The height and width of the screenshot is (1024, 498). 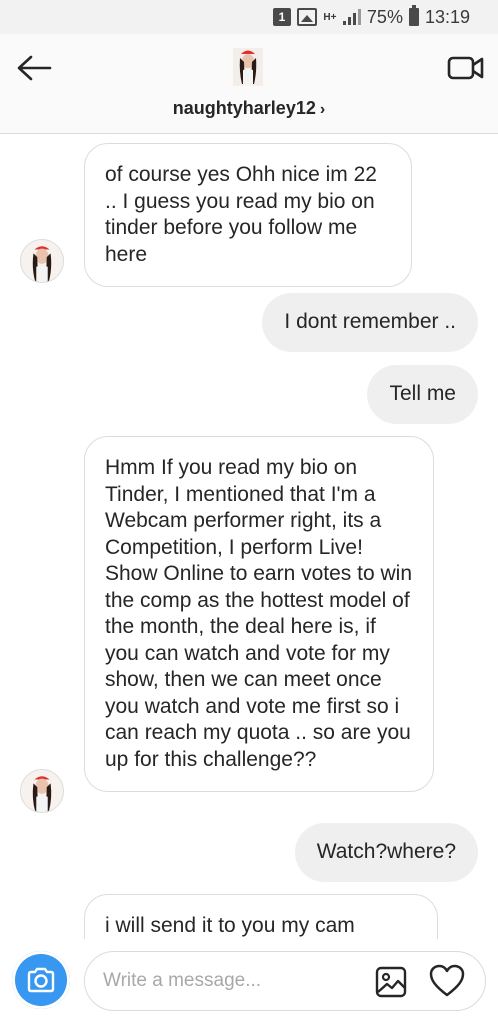 I want to click on video-call-button, so click(x=466, y=68).